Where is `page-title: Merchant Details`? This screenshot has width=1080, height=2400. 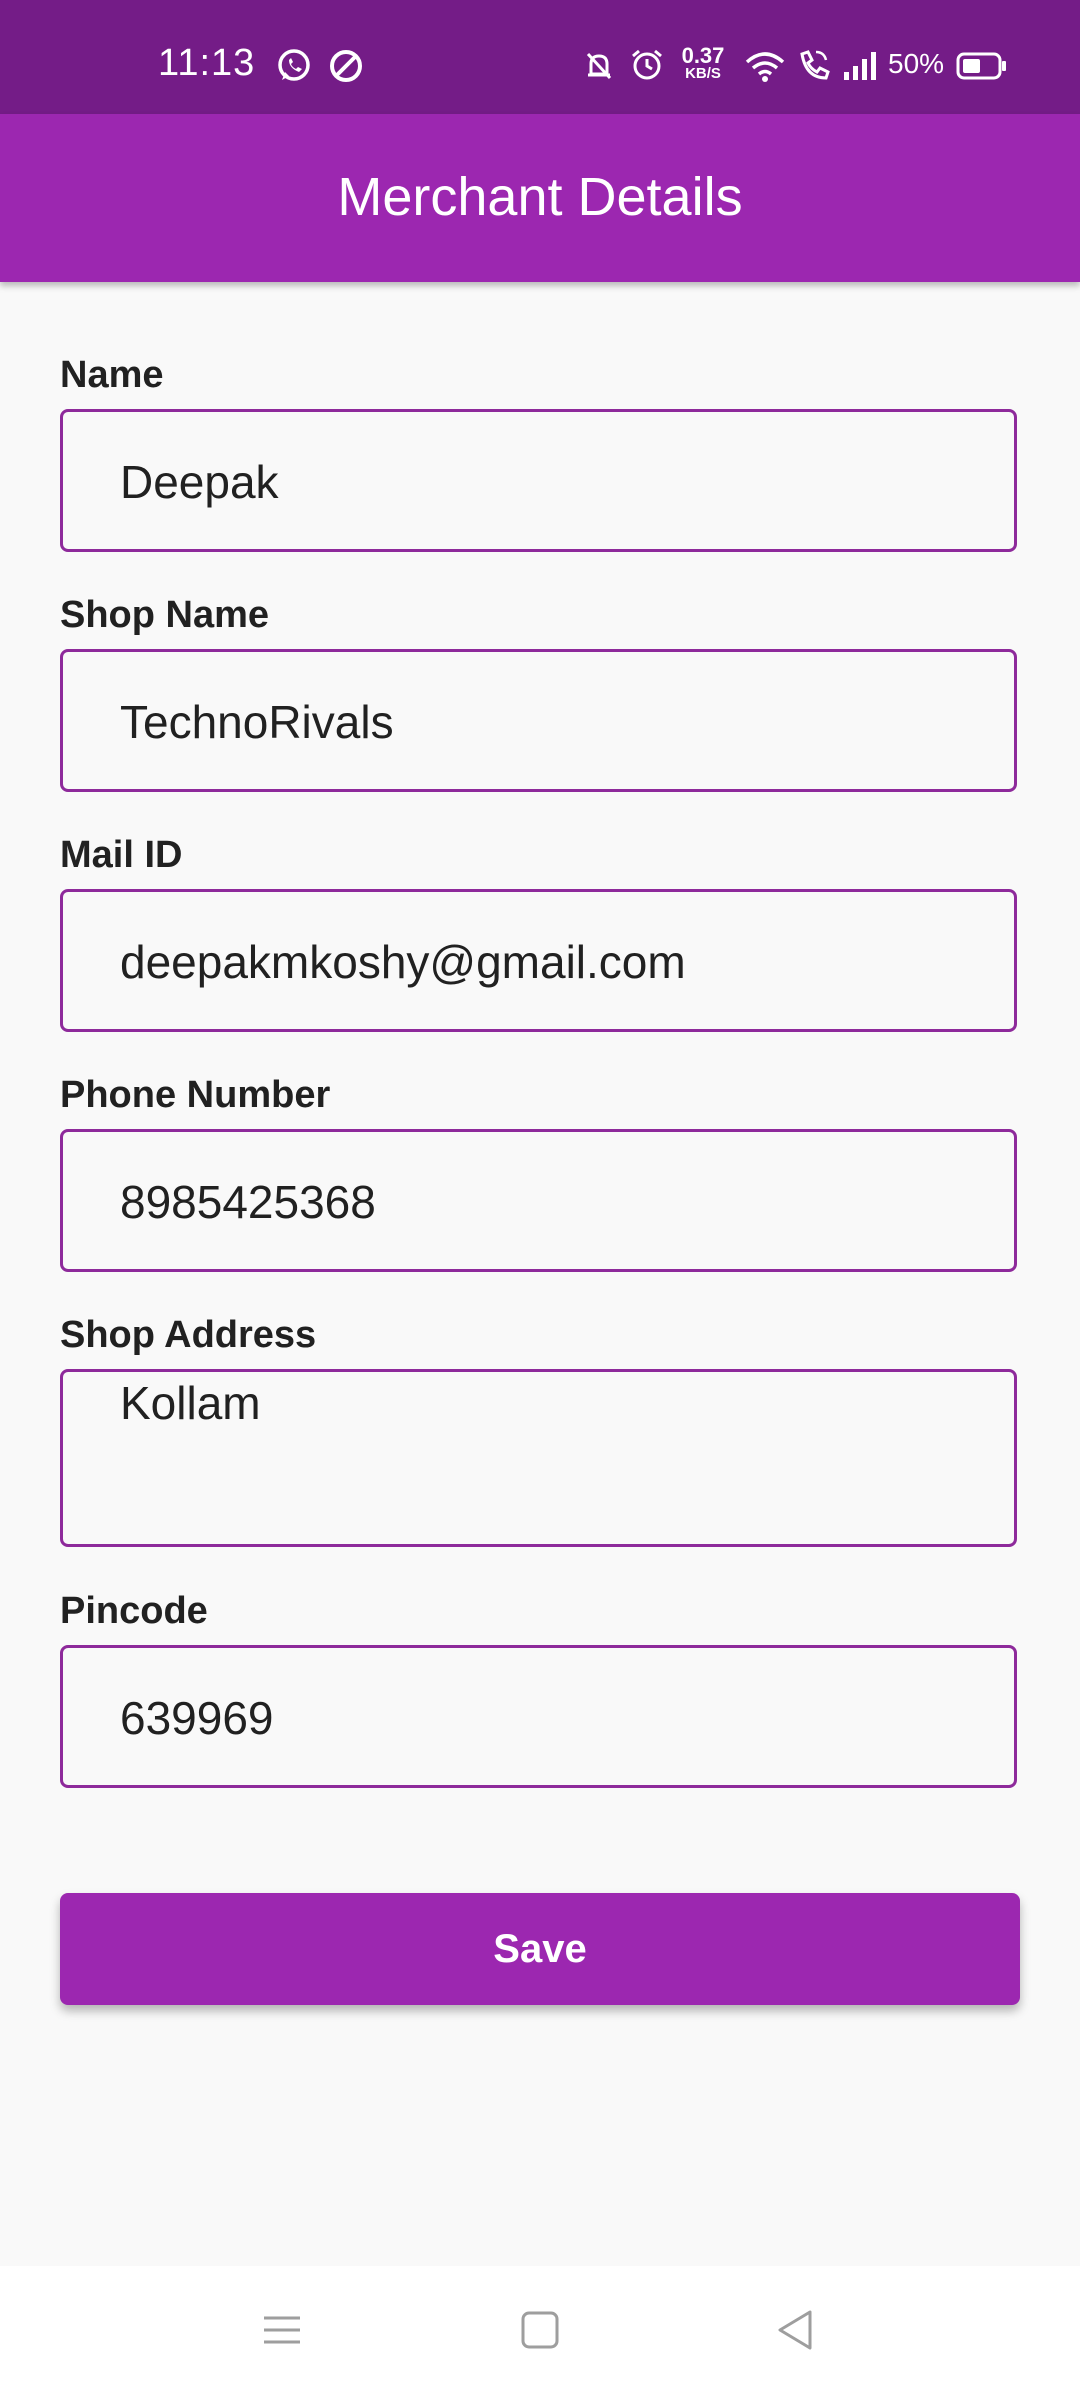
page-title: Merchant Details is located at coordinates (540, 197).